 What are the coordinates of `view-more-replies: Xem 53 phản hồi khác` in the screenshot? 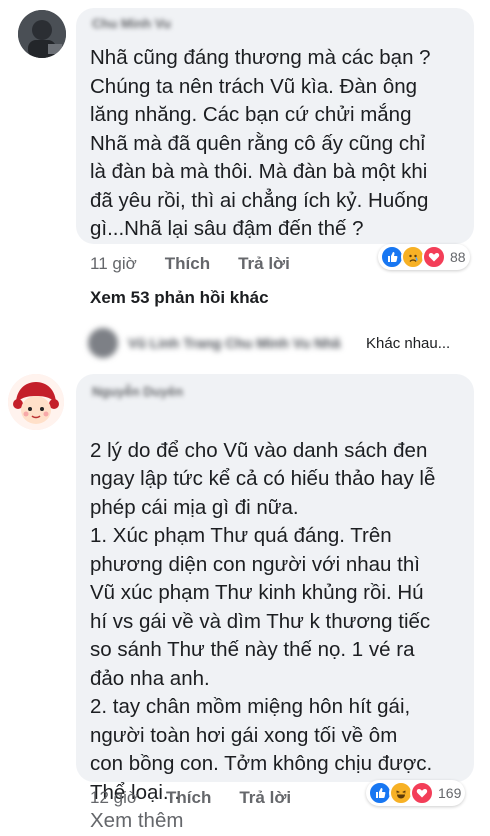 It's located at (179, 298).